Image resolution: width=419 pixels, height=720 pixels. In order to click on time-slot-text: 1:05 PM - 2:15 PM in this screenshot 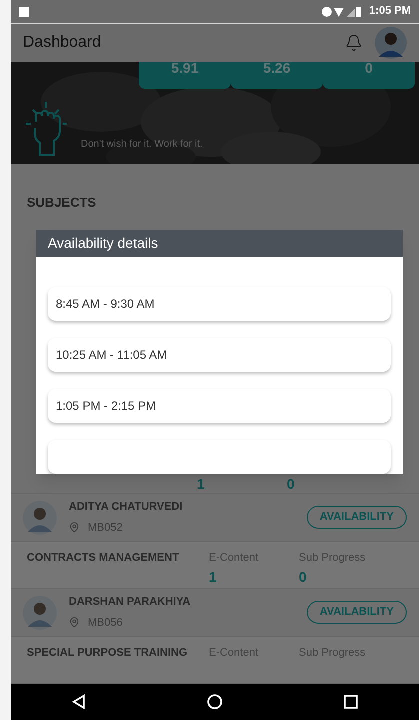, I will do `click(106, 406)`.